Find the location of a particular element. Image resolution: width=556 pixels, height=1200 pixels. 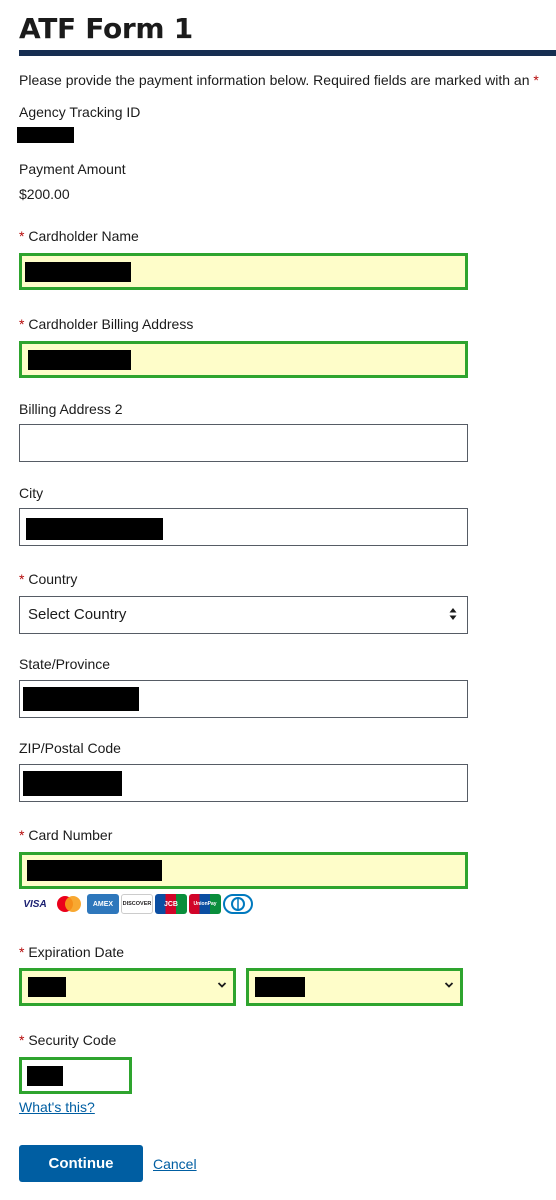

jcb-logo-icon: JCB is located at coordinates (171, 904).